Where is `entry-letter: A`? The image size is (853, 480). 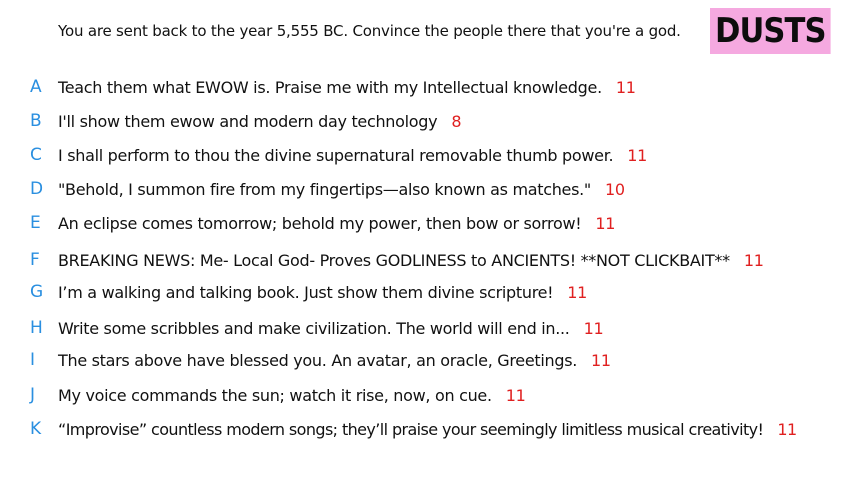 entry-letter: A is located at coordinates (36, 87).